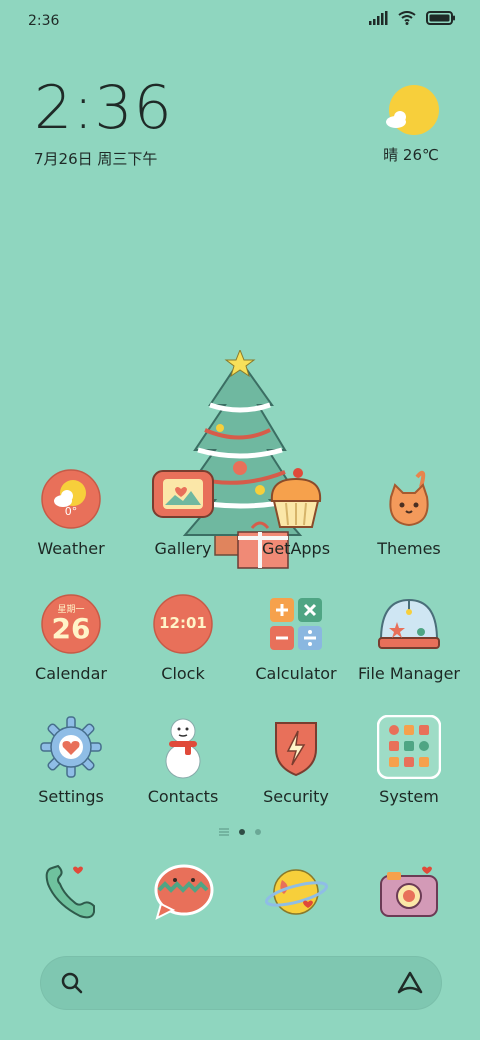  I want to click on page-dot, so click(258, 832).